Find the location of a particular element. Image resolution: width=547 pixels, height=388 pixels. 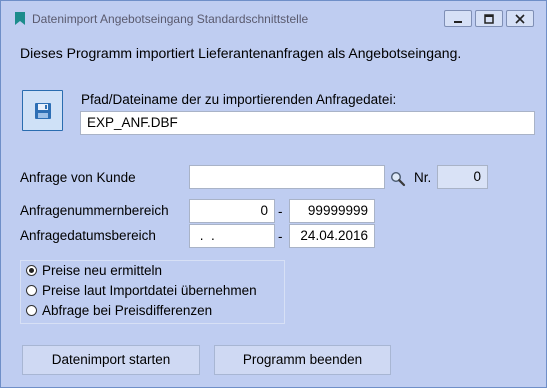

select-file-button is located at coordinates (42, 110).